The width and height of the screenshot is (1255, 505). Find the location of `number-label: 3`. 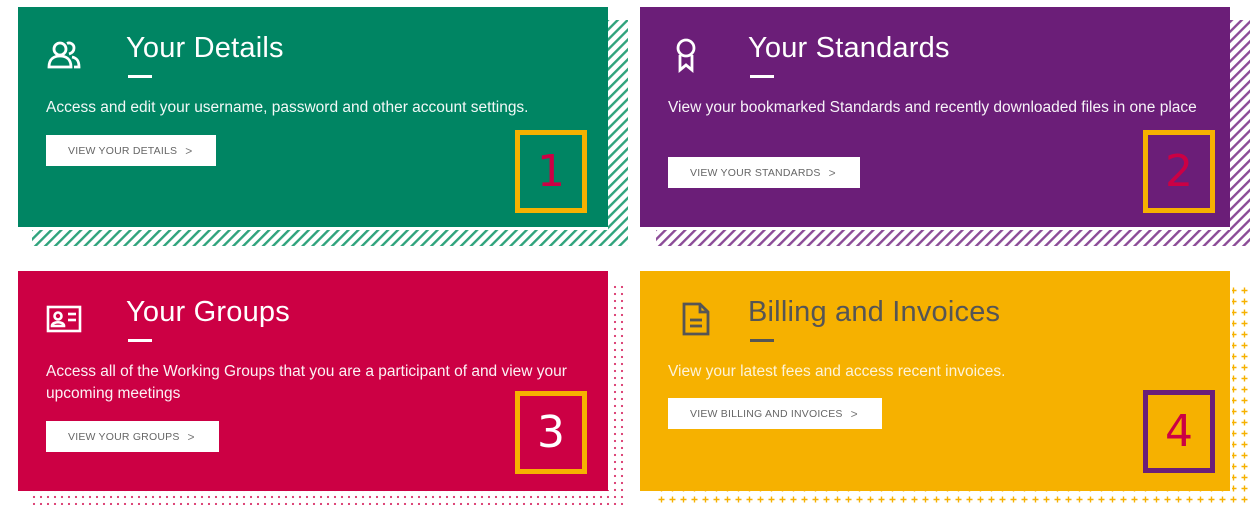

number-label: 3 is located at coordinates (551, 432).